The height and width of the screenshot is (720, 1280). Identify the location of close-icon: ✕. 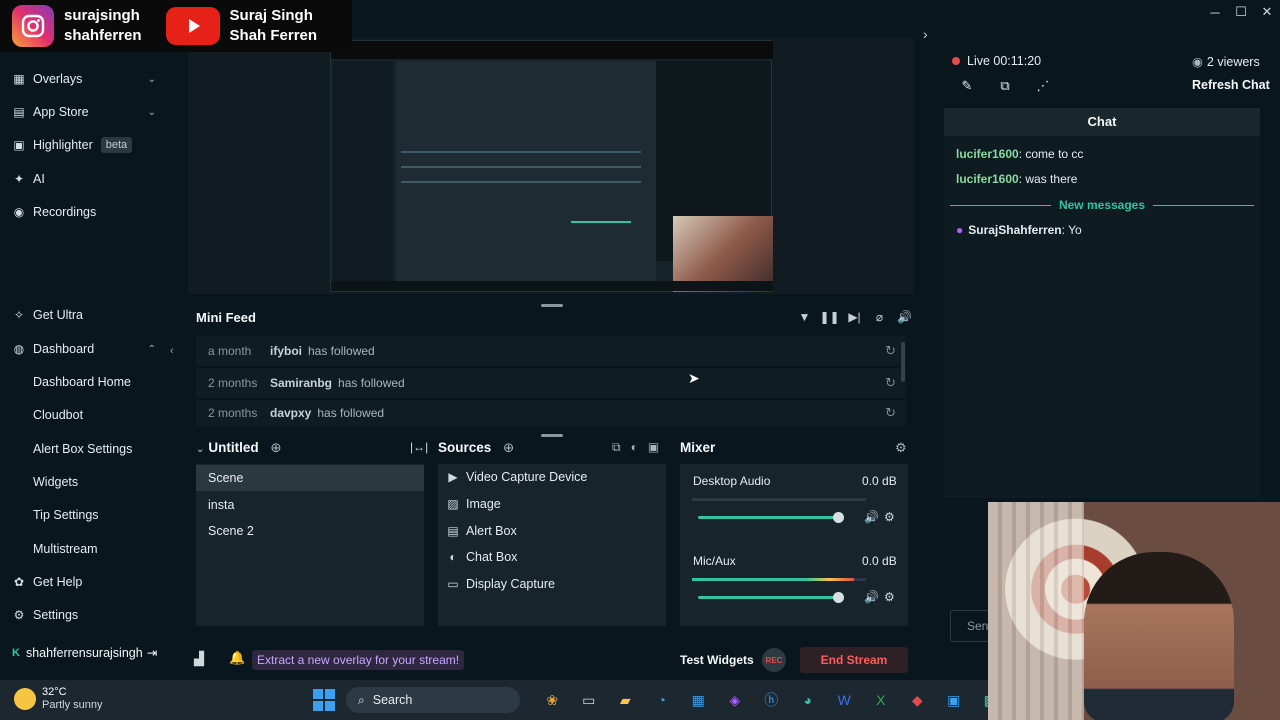
(1267, 12).